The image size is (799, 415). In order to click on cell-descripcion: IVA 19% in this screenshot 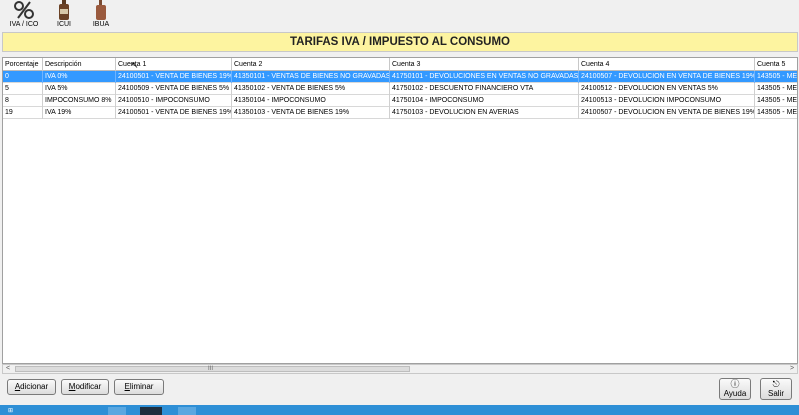, I will do `click(79, 113)`.